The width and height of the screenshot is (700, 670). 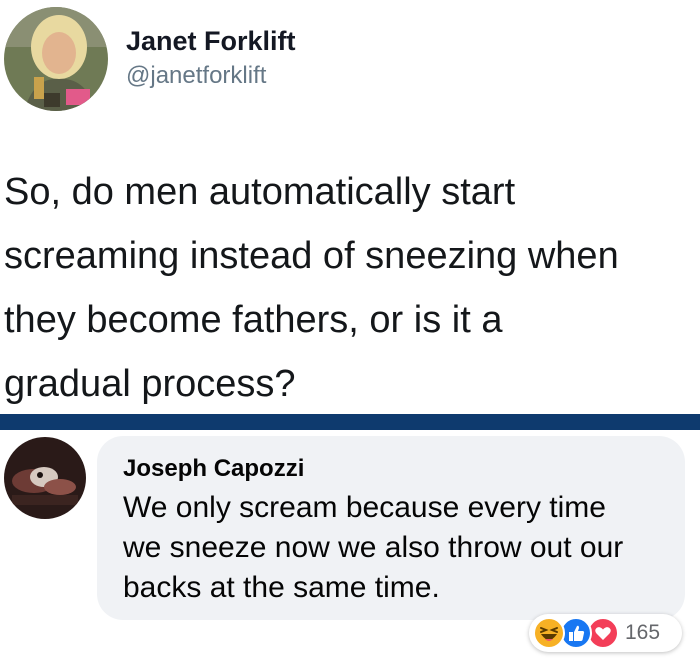 I want to click on comment-author-name: Joseph Capozzi, so click(x=213, y=469).